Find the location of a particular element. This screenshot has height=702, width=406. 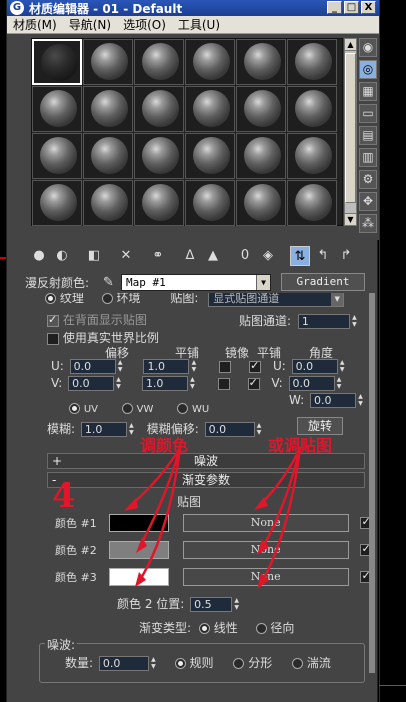

go-to-parent-icon: ↰ is located at coordinates (323, 256).